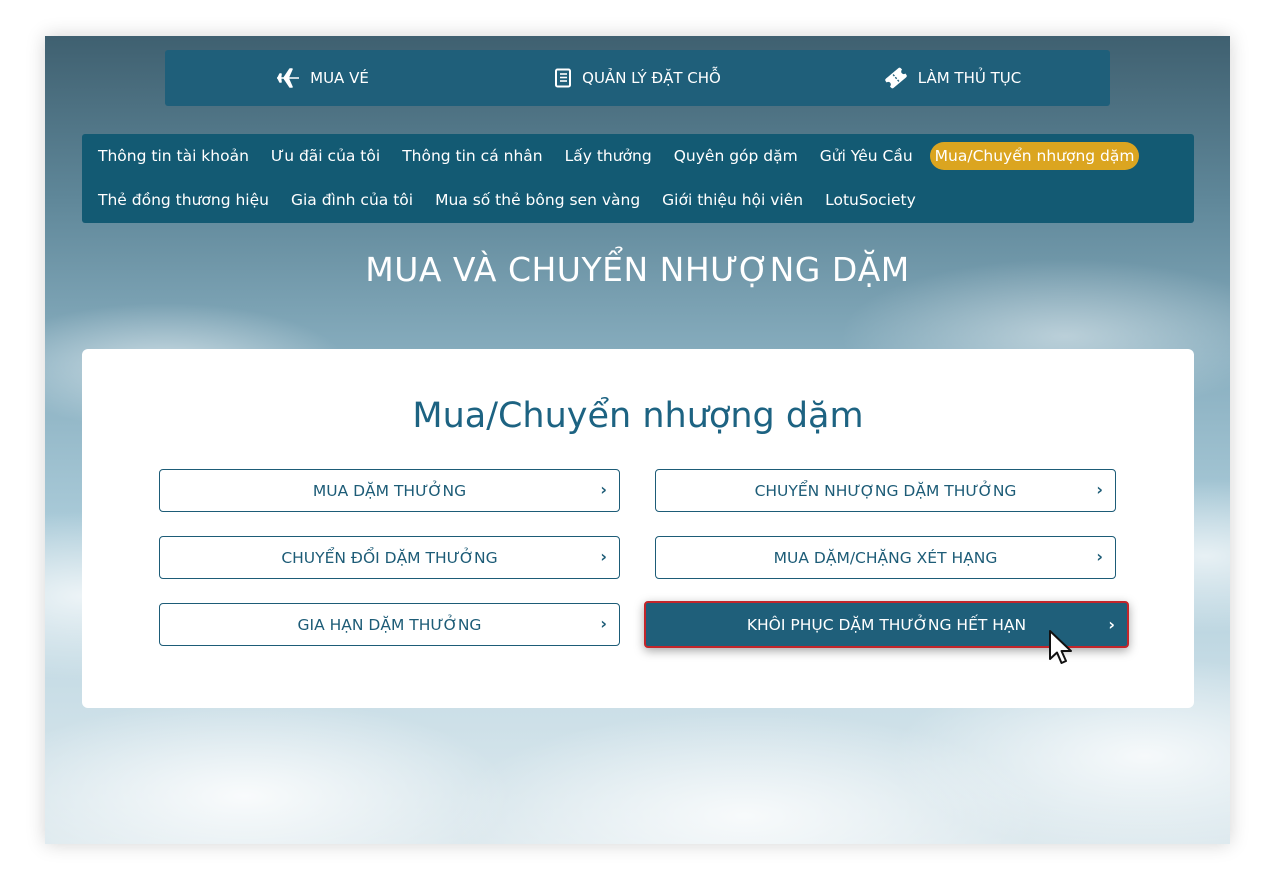  I want to click on sub-nav-cobrand-card: Thẻ đồng thương hiệu, so click(183, 200).